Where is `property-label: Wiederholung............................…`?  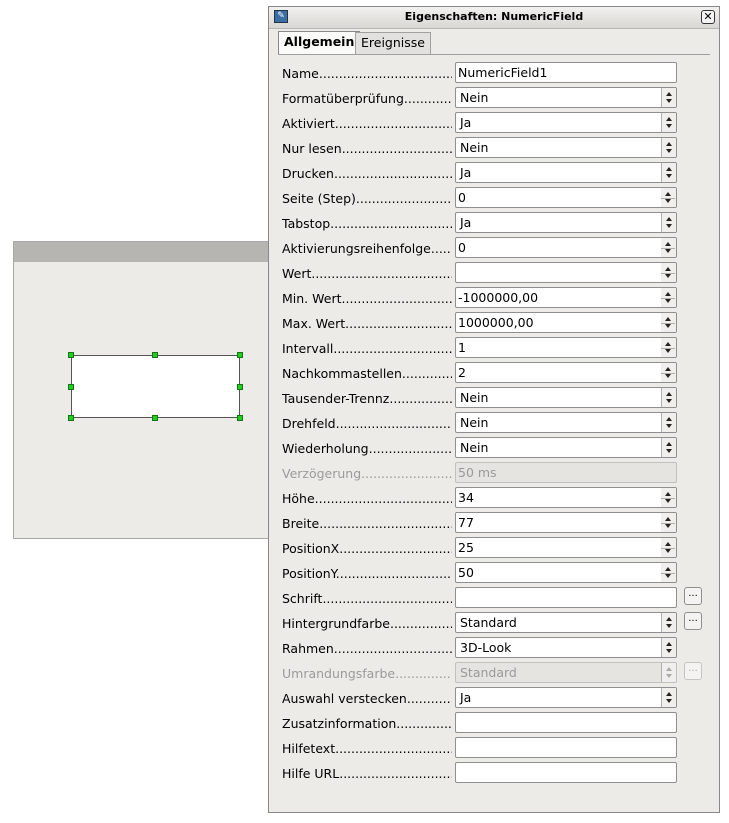 property-label: Wiederholung............................… is located at coordinates (367, 448).